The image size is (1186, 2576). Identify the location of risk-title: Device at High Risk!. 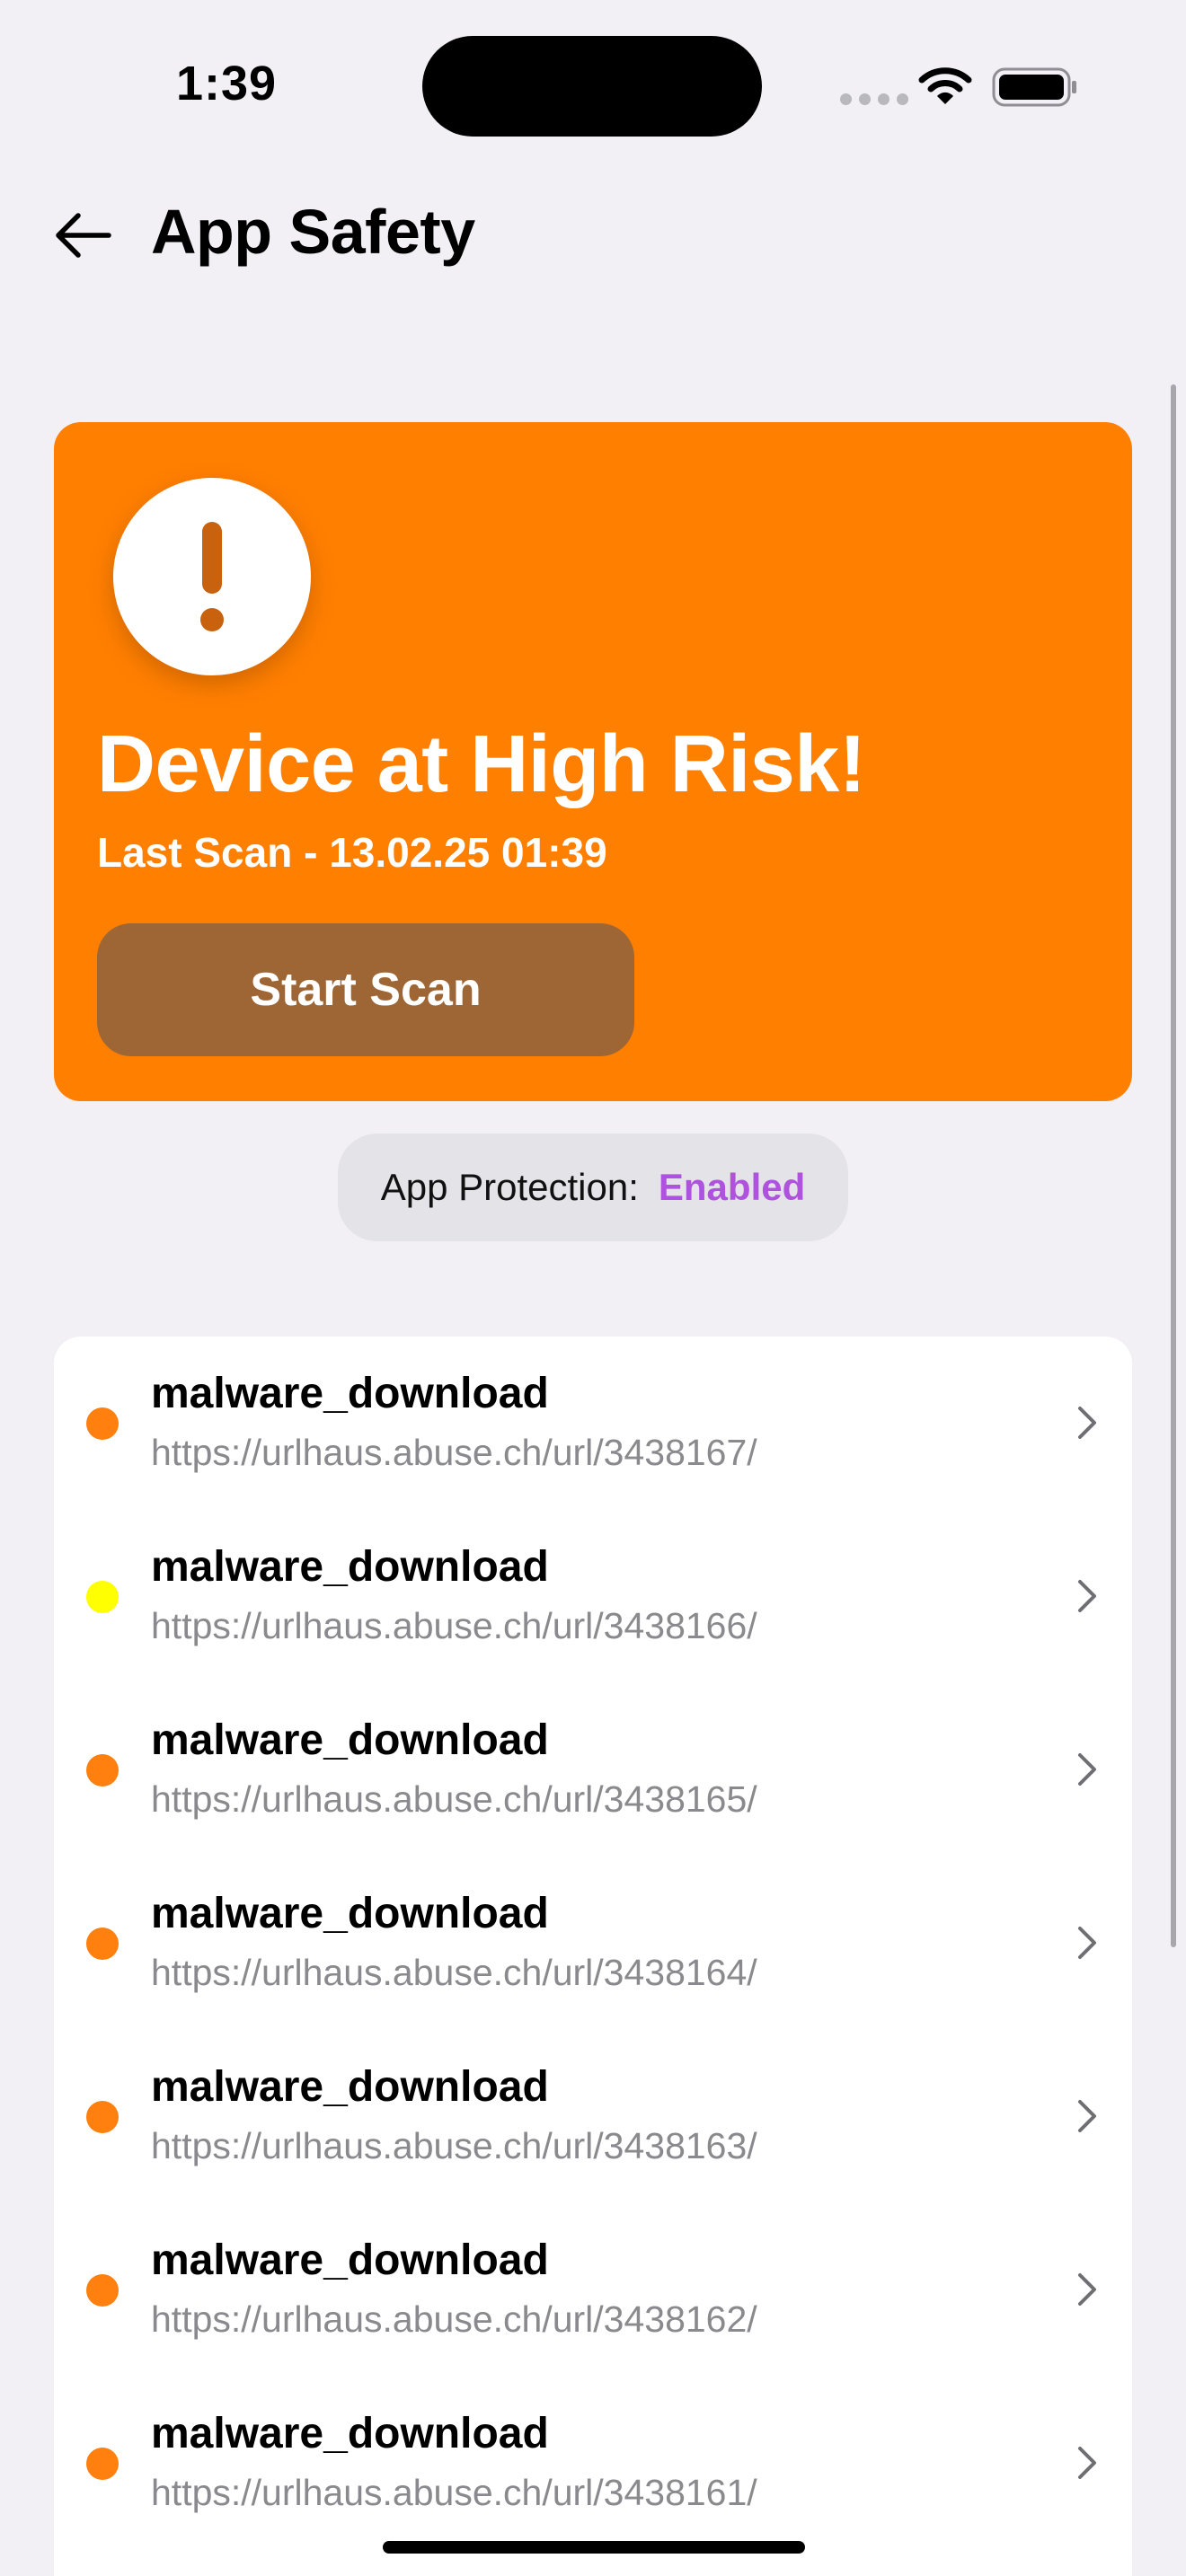
(481, 764).